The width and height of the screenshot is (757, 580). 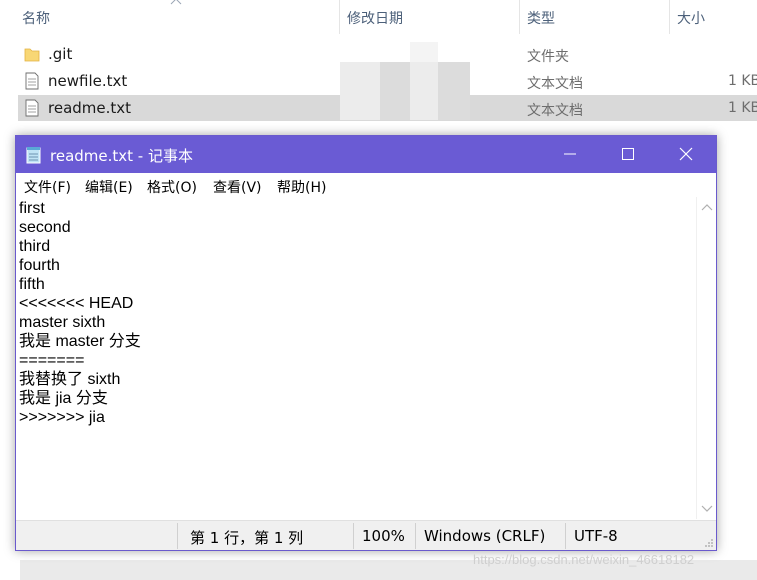 I want to click on menu-format: 格式(O), so click(x=172, y=187).